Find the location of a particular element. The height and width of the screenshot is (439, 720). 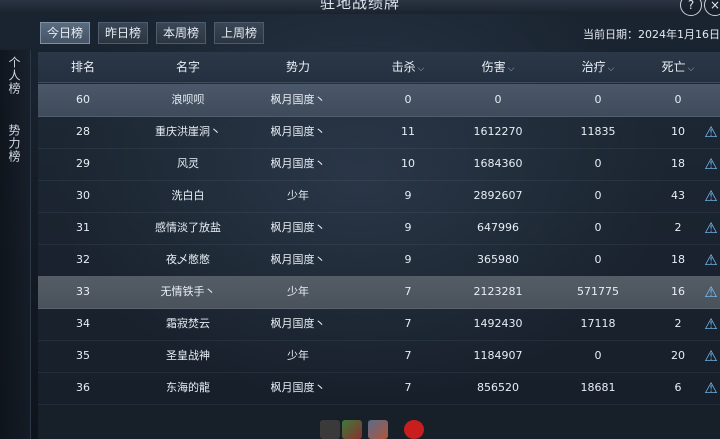

cell-heal: 17118 is located at coordinates (598, 323).